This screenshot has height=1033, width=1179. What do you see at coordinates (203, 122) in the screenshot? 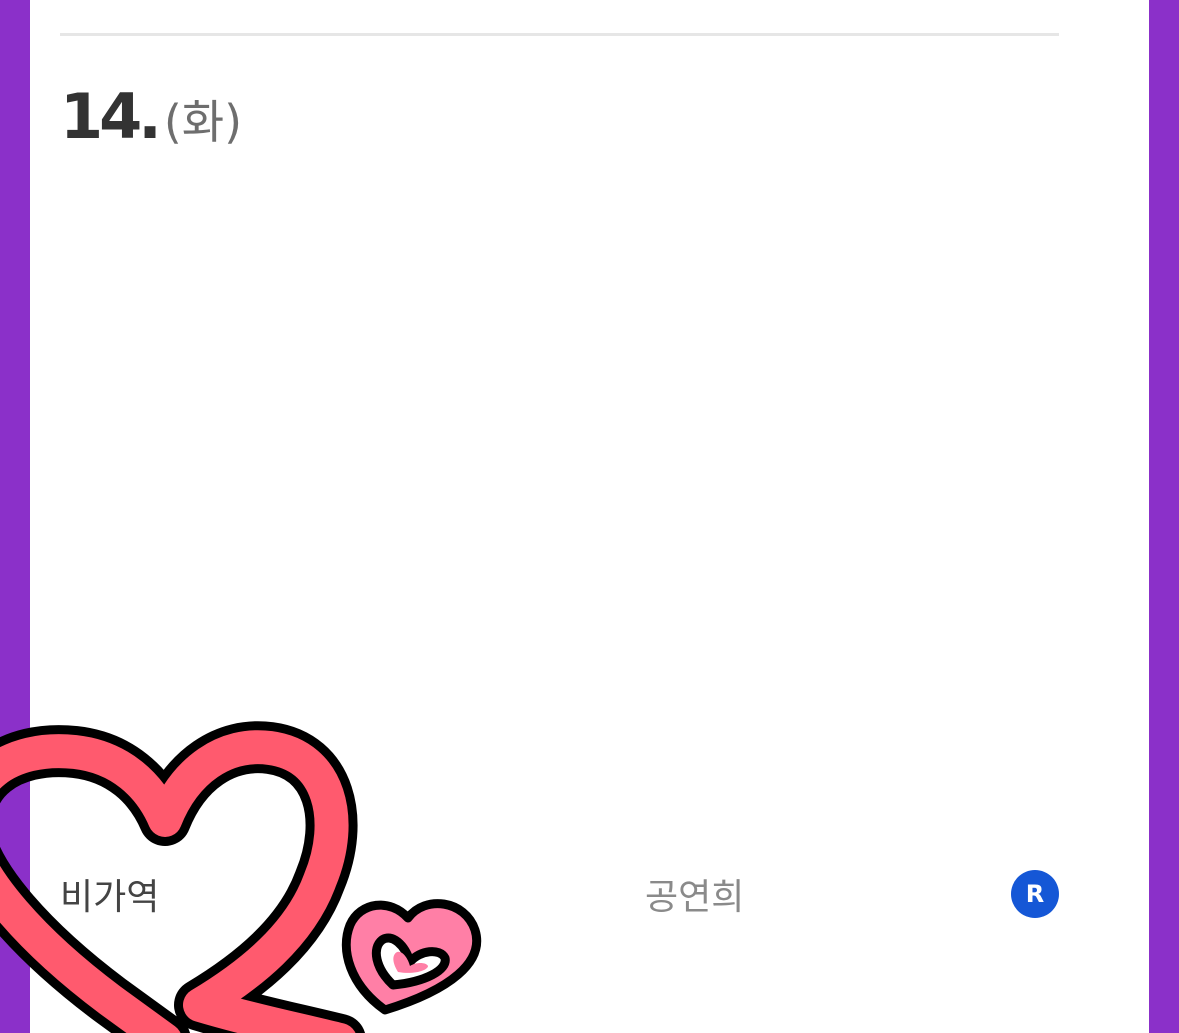
I see `weekday-label: (화)` at bounding box center [203, 122].